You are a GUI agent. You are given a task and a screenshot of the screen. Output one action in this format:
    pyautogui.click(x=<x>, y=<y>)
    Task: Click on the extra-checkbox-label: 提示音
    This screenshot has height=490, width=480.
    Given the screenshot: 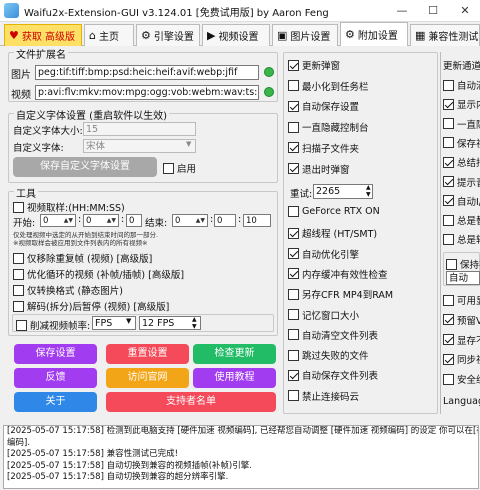 What is the action you would take?
    pyautogui.click(x=468, y=183)
    